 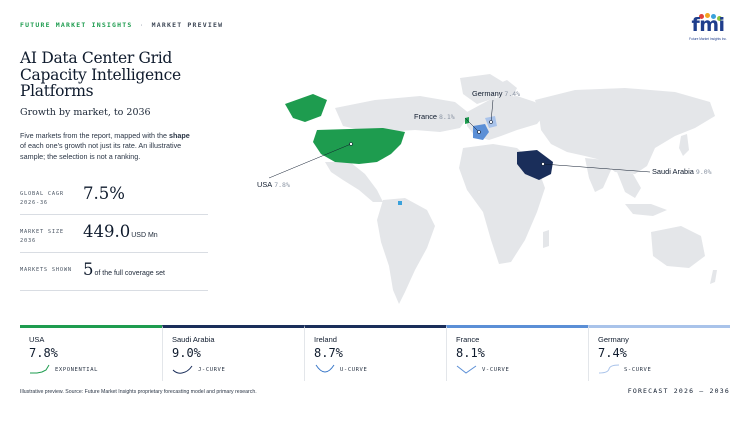 I want to click on stat-label: GLOBAL CAGR 2026-36, so click(x=42, y=198).